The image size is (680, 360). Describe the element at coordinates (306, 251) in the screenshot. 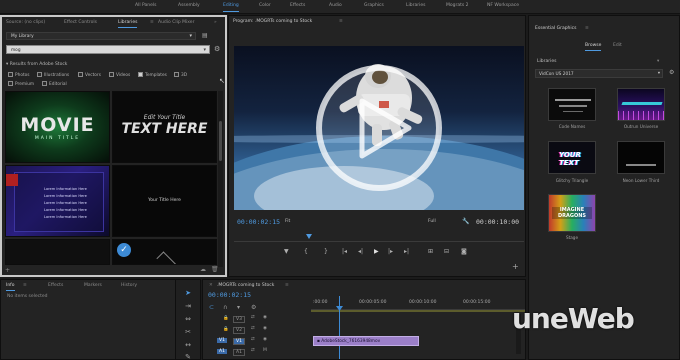

I see `mark-in-icon: {` at that location.